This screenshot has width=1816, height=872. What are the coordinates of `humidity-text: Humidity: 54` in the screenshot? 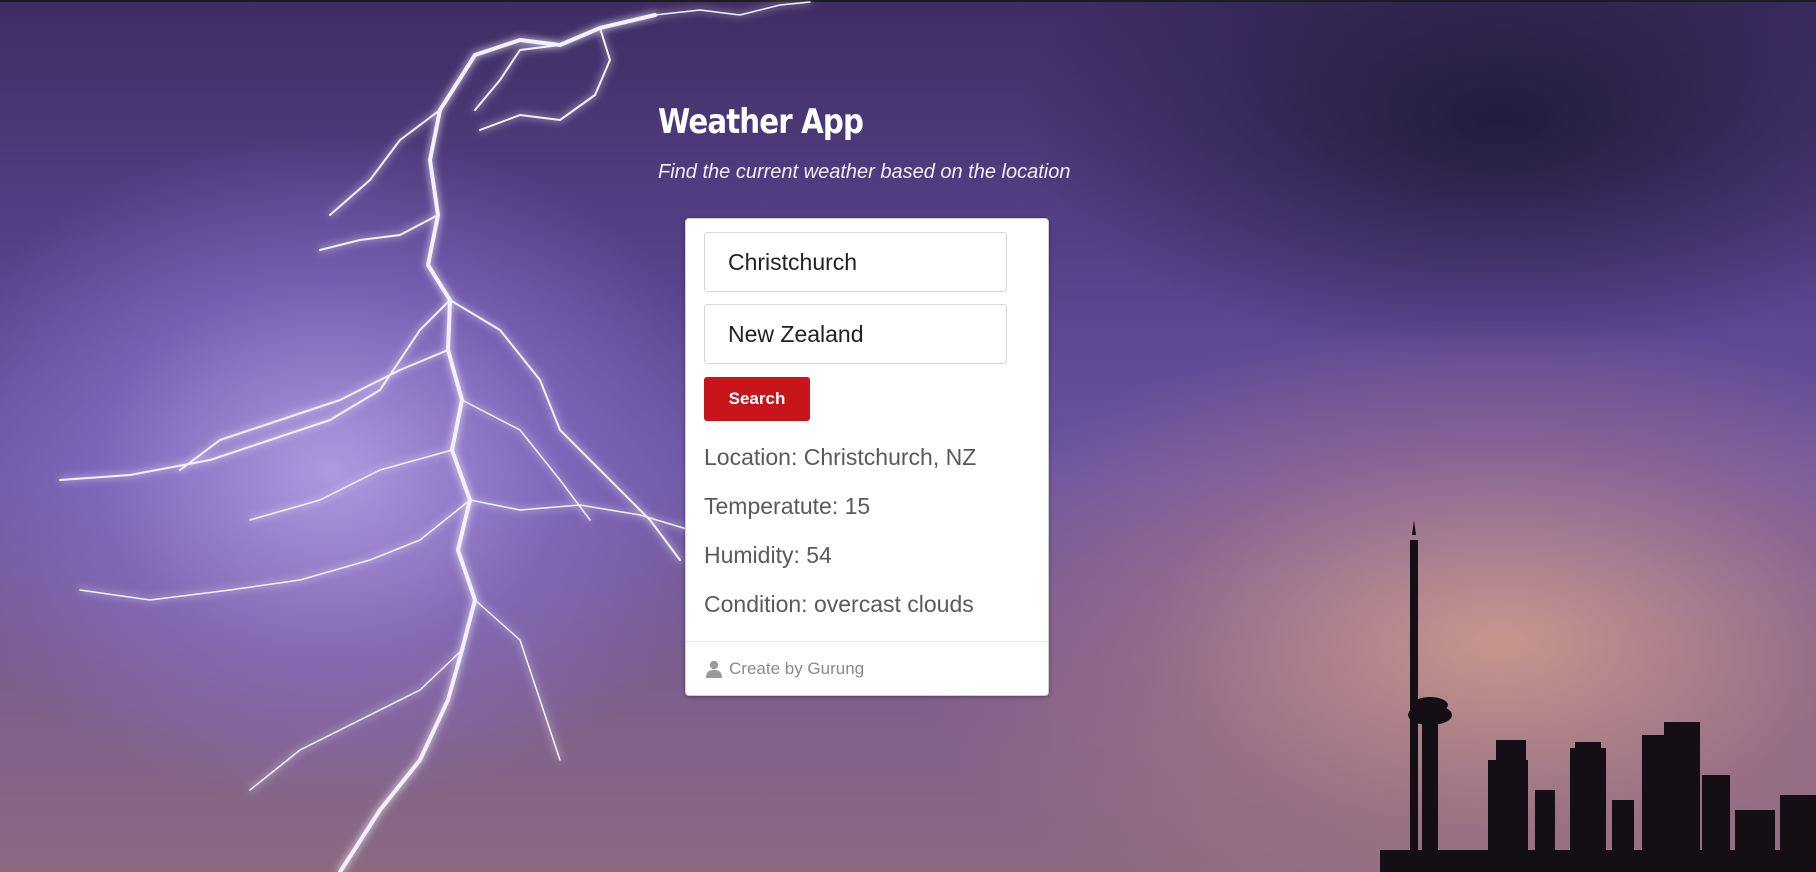 It's located at (768, 555).